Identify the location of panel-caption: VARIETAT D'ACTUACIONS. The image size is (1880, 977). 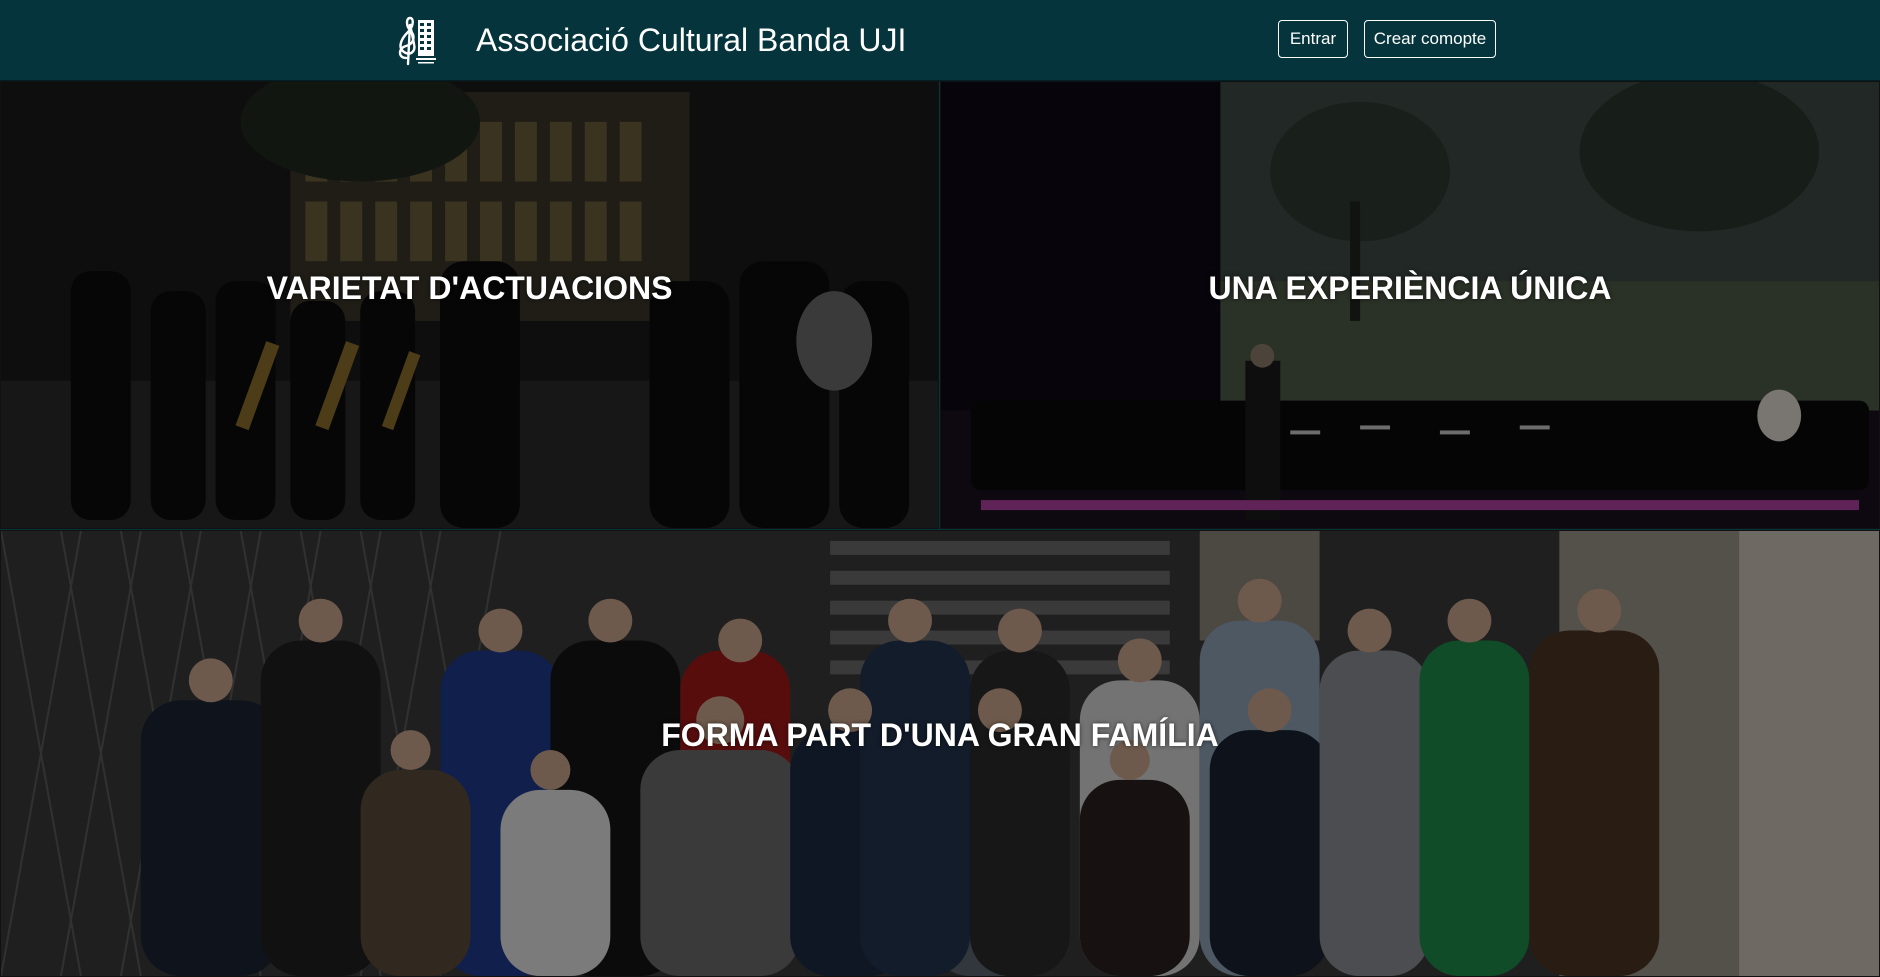
(469, 288).